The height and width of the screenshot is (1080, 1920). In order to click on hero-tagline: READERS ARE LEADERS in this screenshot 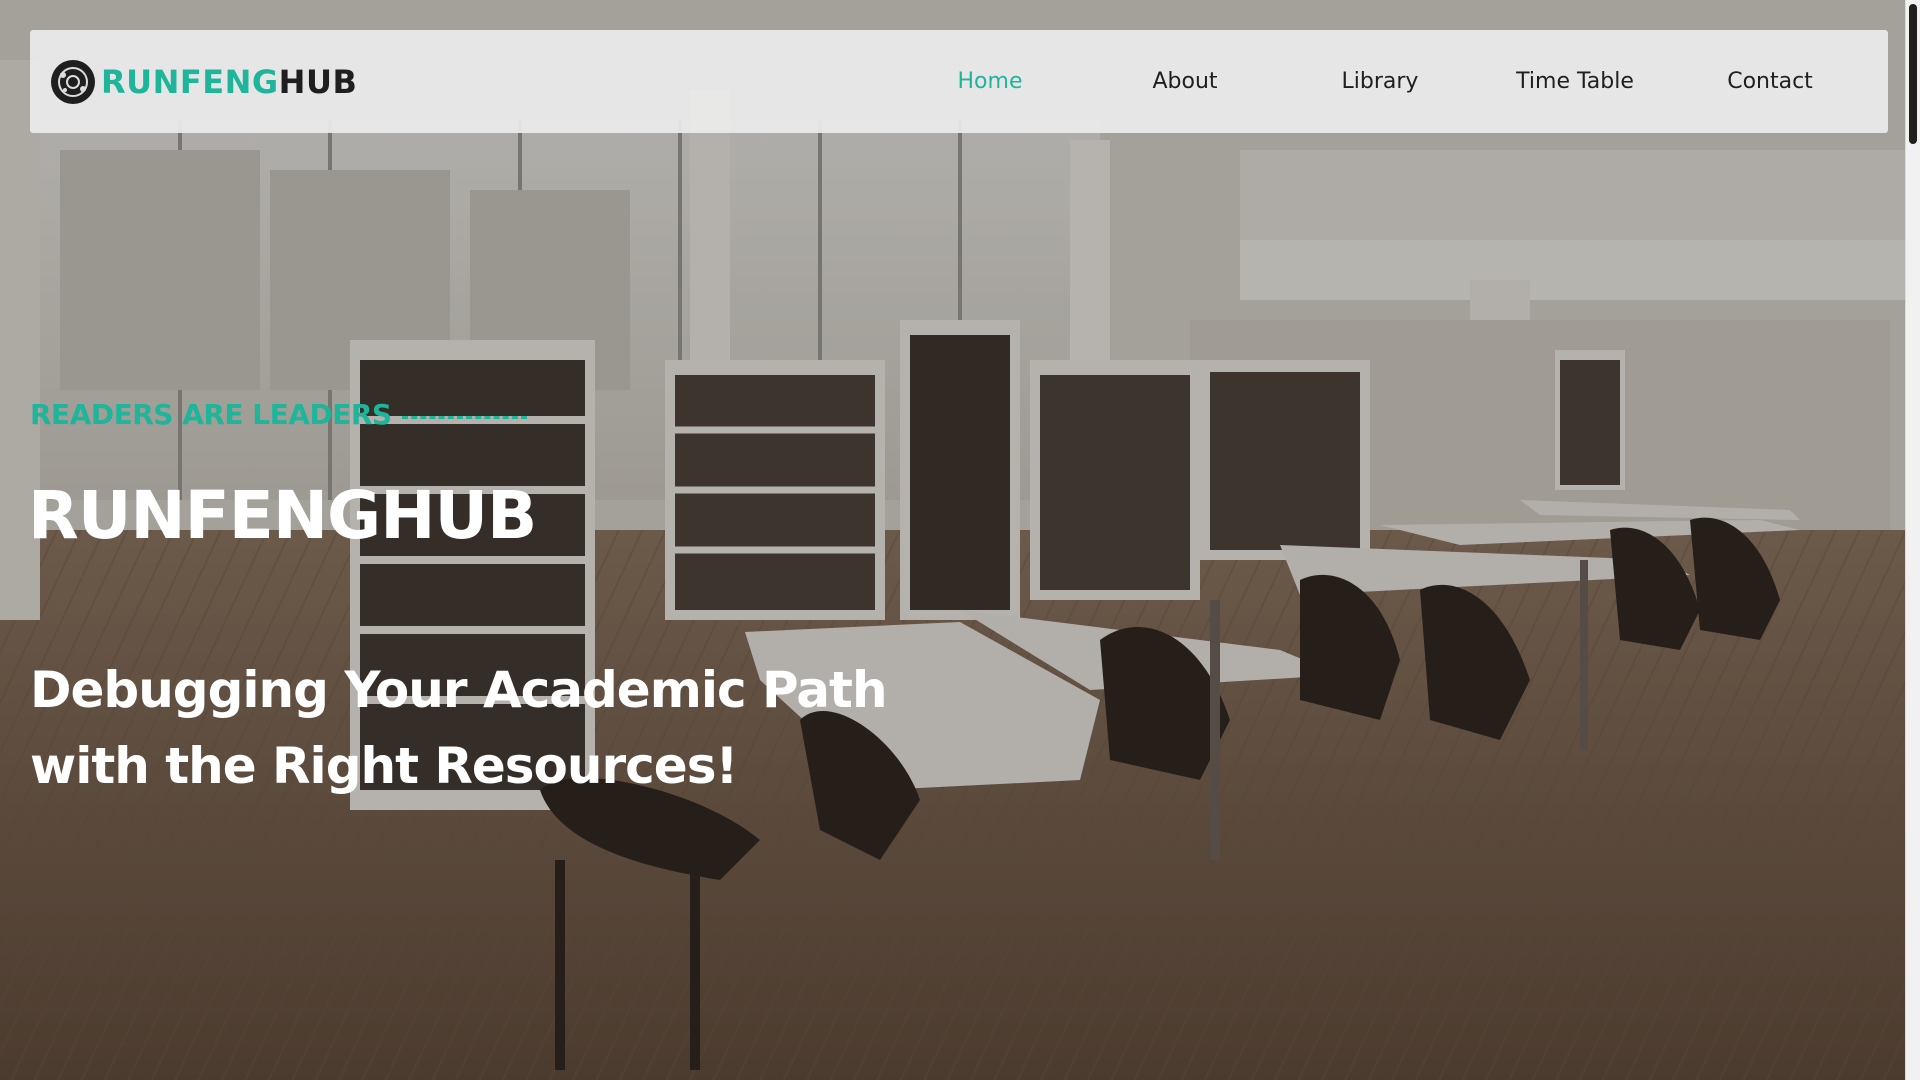, I will do `click(211, 414)`.